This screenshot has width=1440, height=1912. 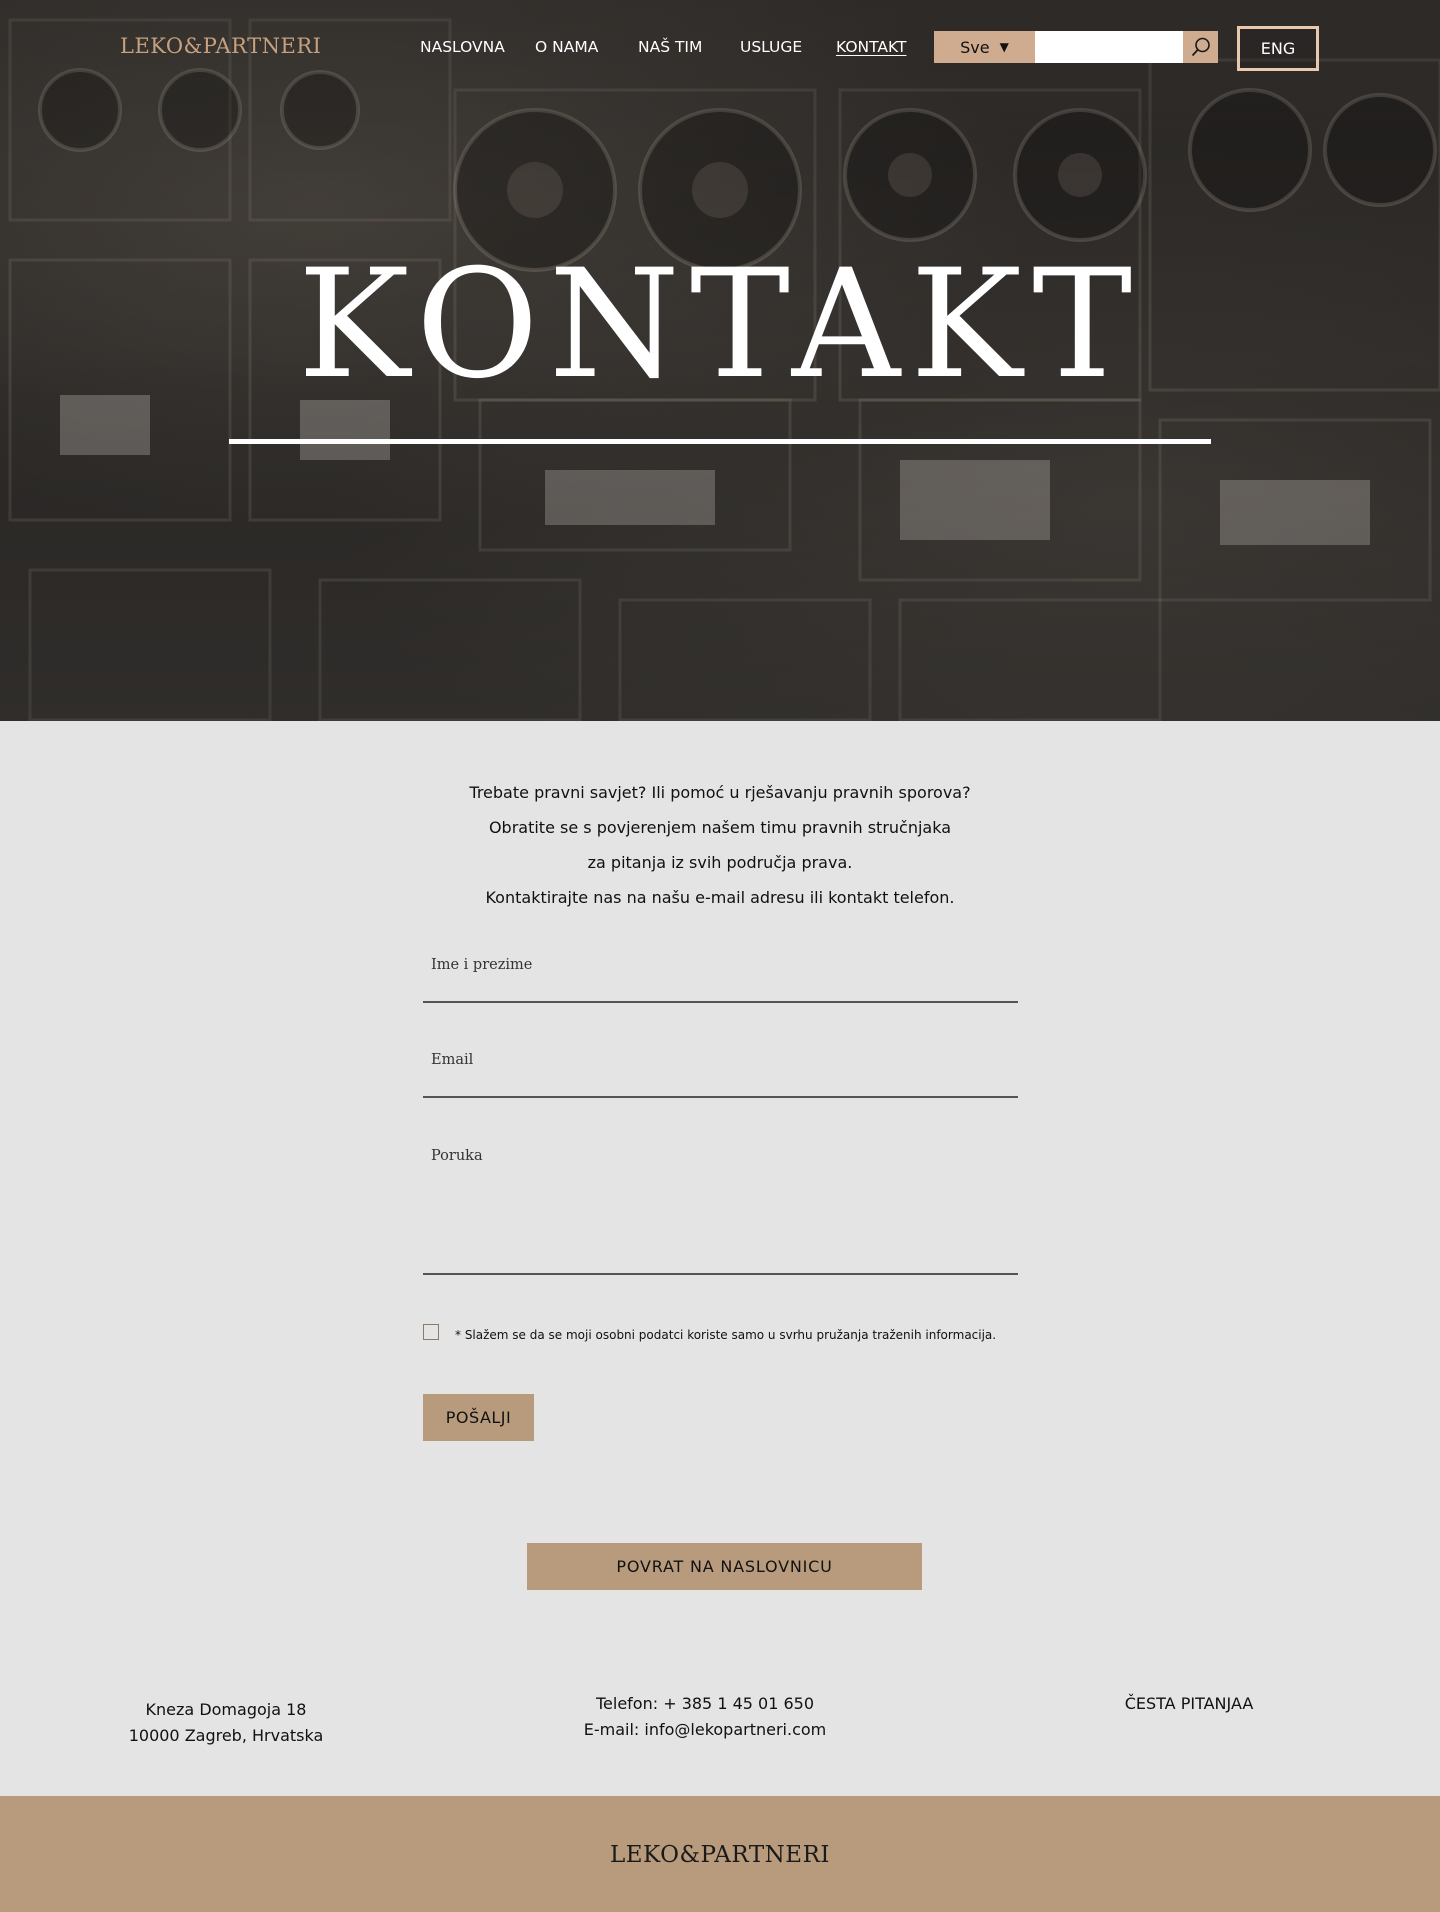 I want to click on email-field-placeholder: Email, so click(x=452, y=1060).